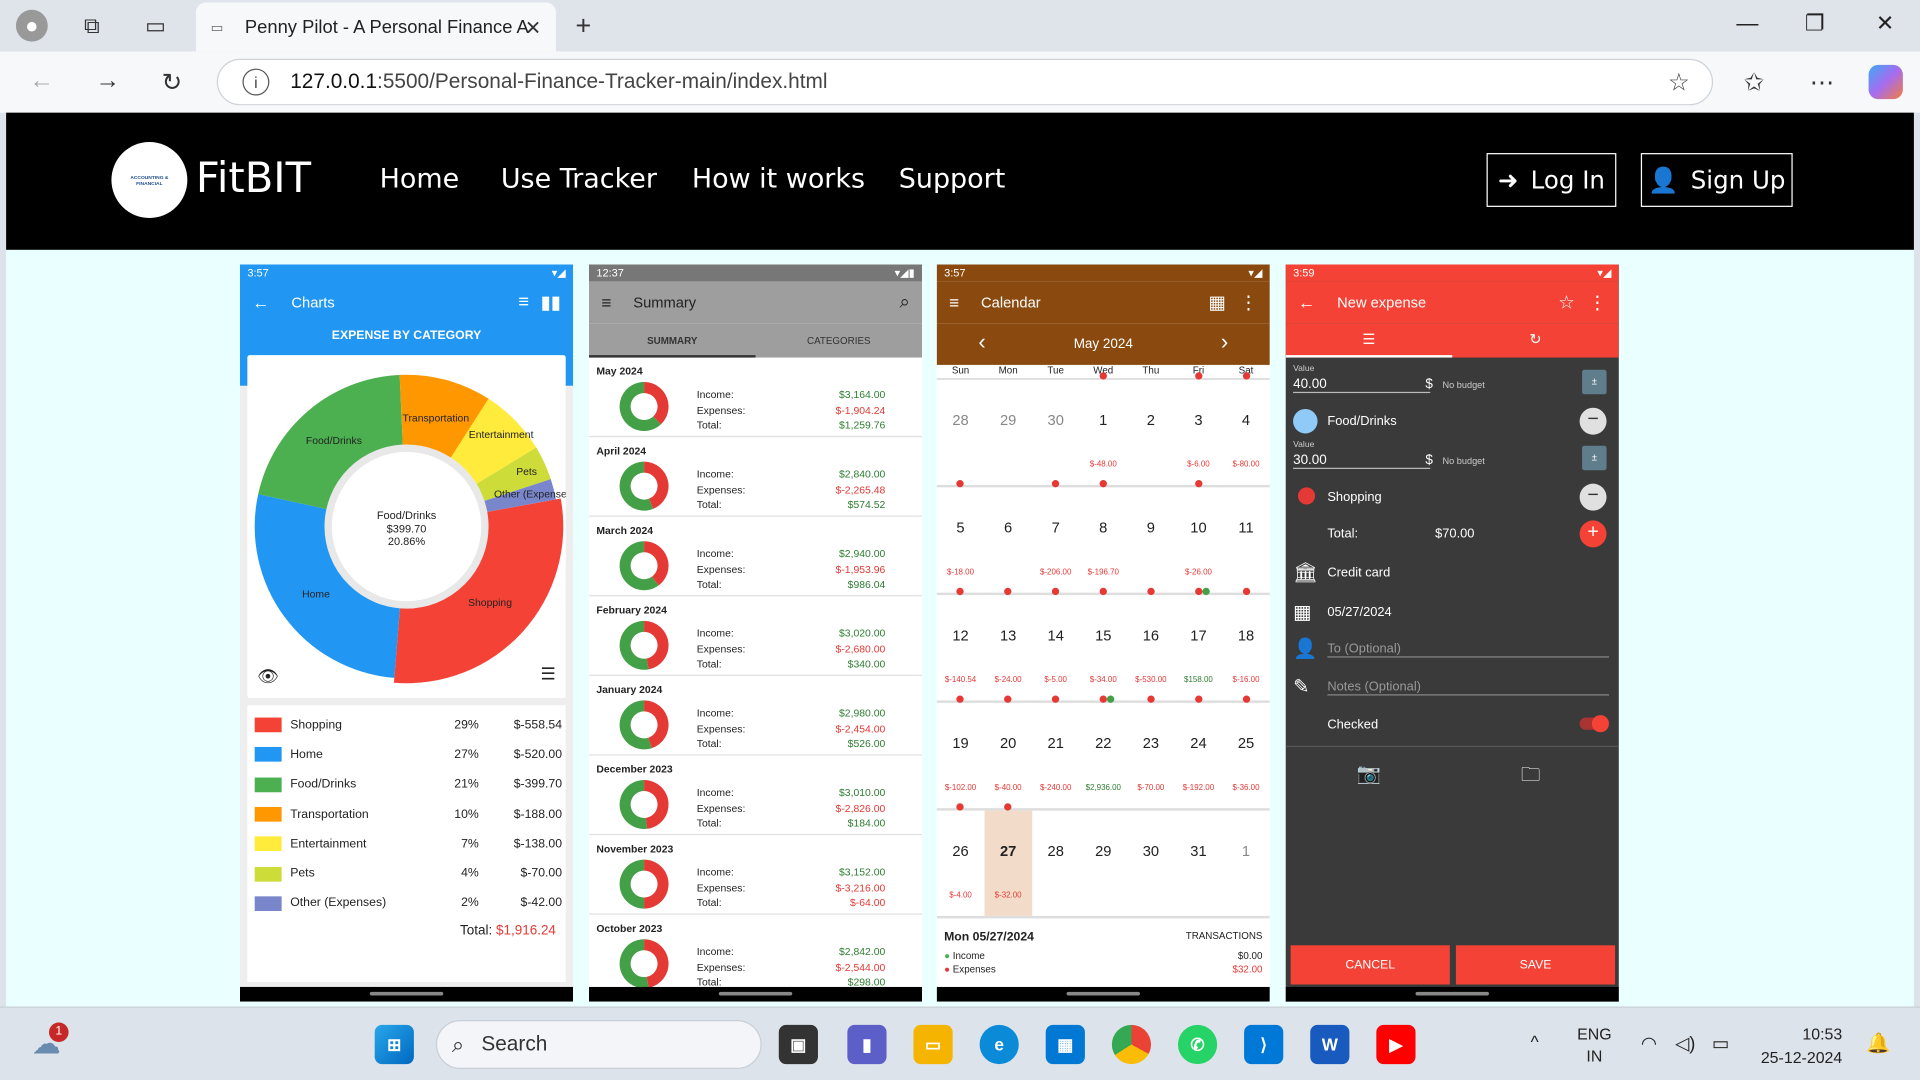  Describe the element at coordinates (1535, 965) in the screenshot. I see `save-button: SAVE` at that location.